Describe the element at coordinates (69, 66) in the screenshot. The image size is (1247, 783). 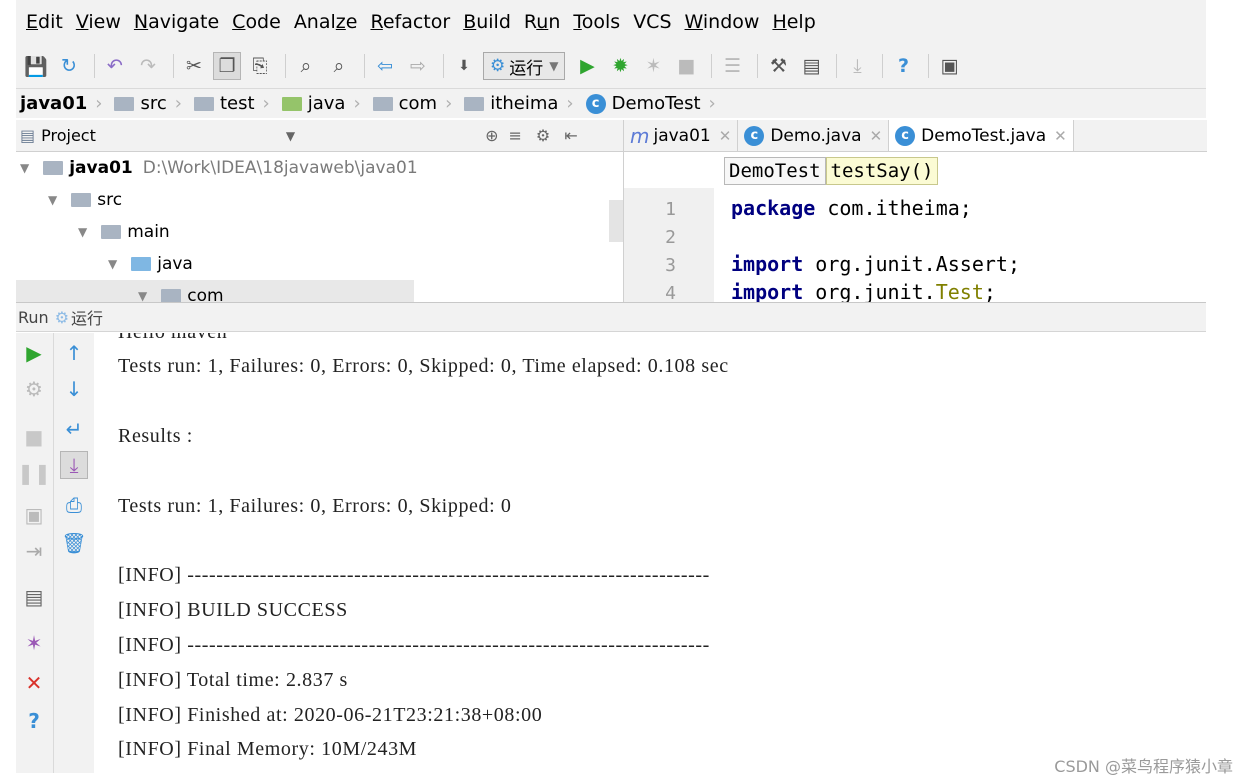
I see `sync-icon: ↻` at that location.